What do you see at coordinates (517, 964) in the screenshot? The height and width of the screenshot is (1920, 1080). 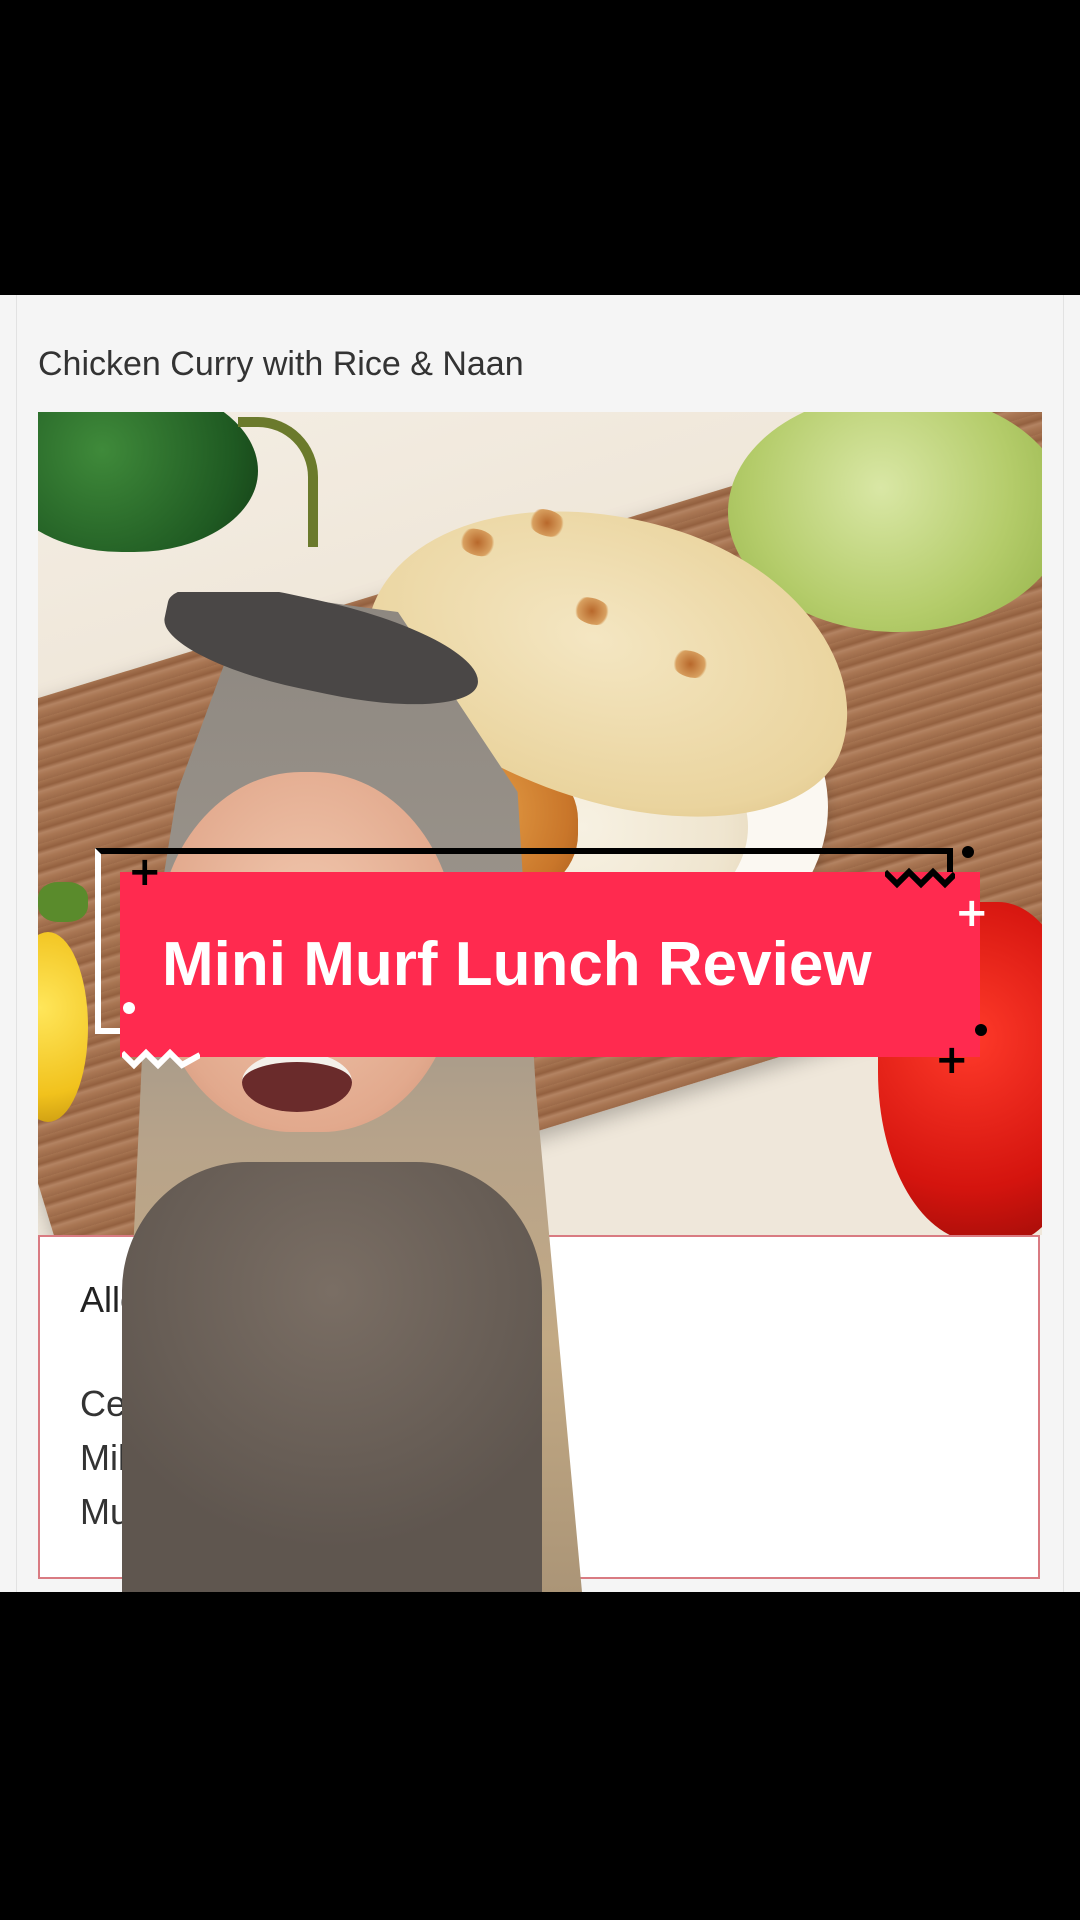 I see `banner-title: Mini Murf Lunch Review` at bounding box center [517, 964].